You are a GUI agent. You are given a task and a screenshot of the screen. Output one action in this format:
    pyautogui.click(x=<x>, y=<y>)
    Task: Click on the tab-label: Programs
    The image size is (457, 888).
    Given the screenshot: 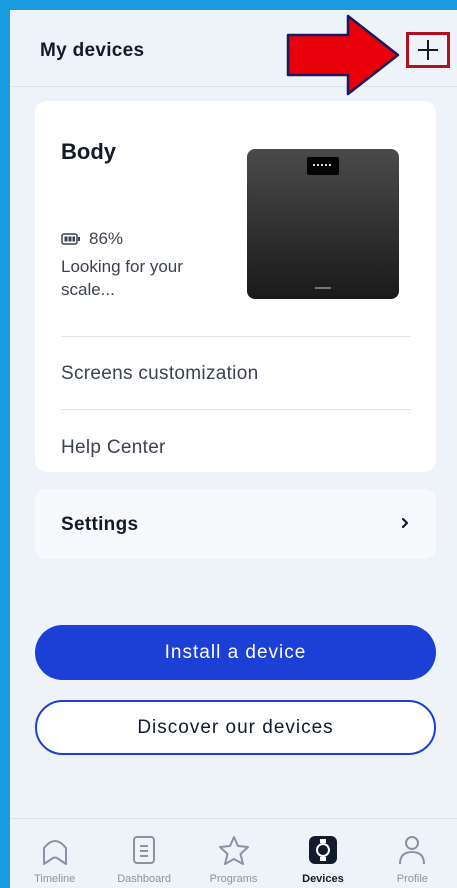 What is the action you would take?
    pyautogui.click(x=233, y=879)
    